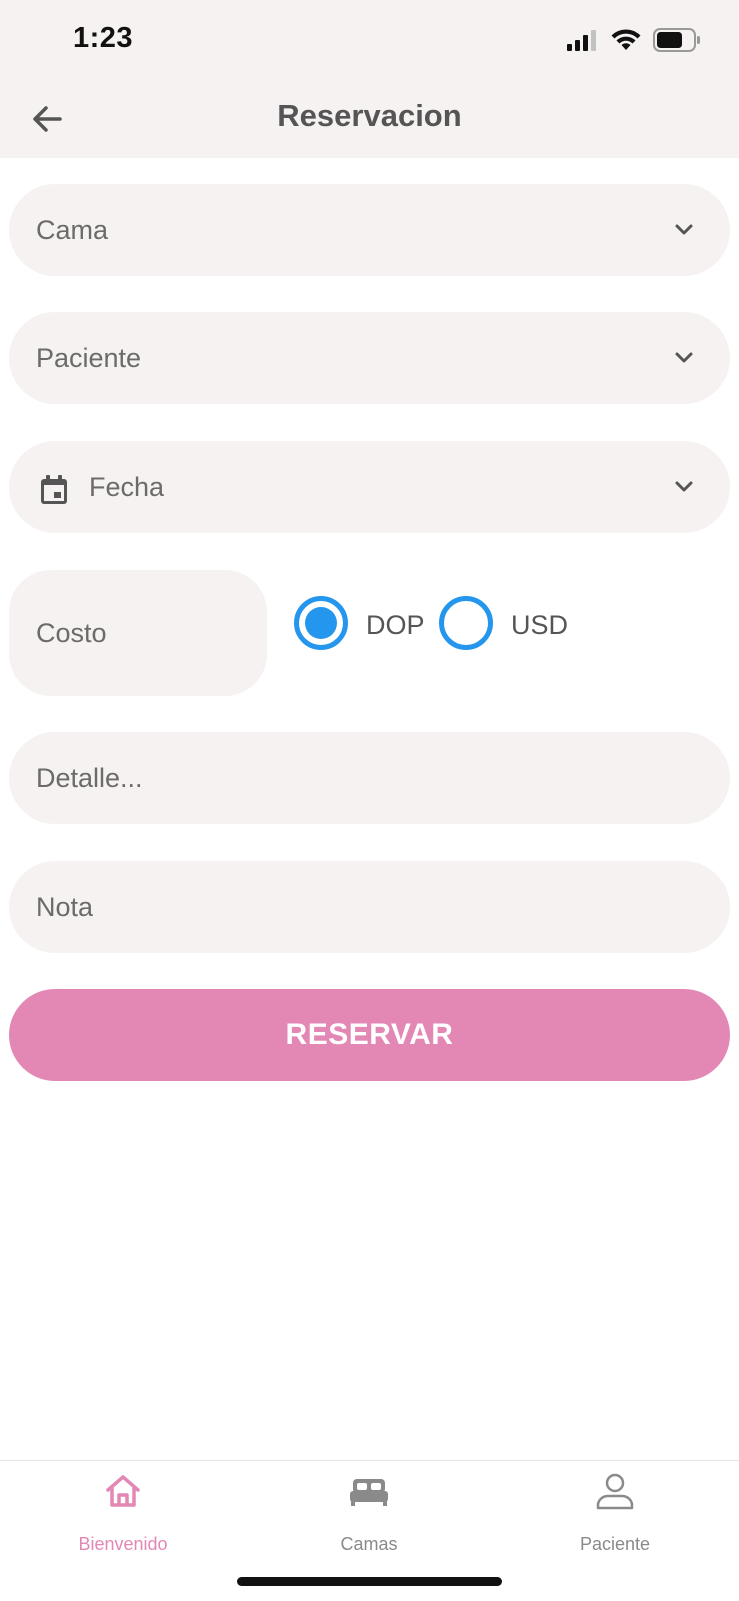 The width and height of the screenshot is (739, 1601). I want to click on tab-bienvenido: Bienvenido, so click(123, 1511).